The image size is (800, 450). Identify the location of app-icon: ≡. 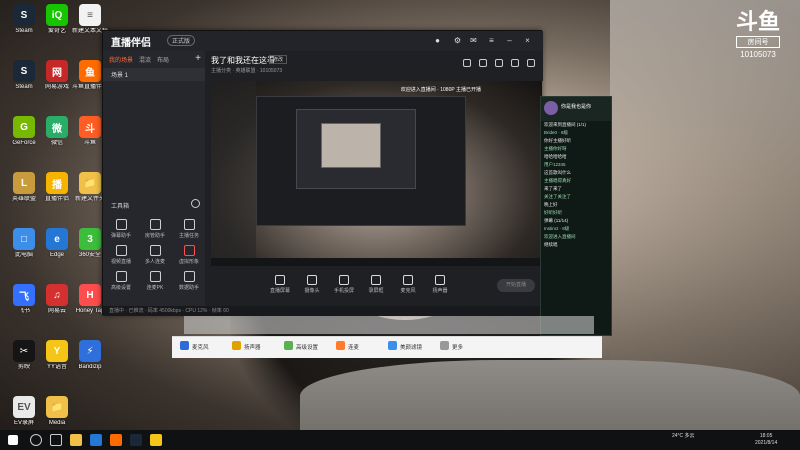
(90, 15).